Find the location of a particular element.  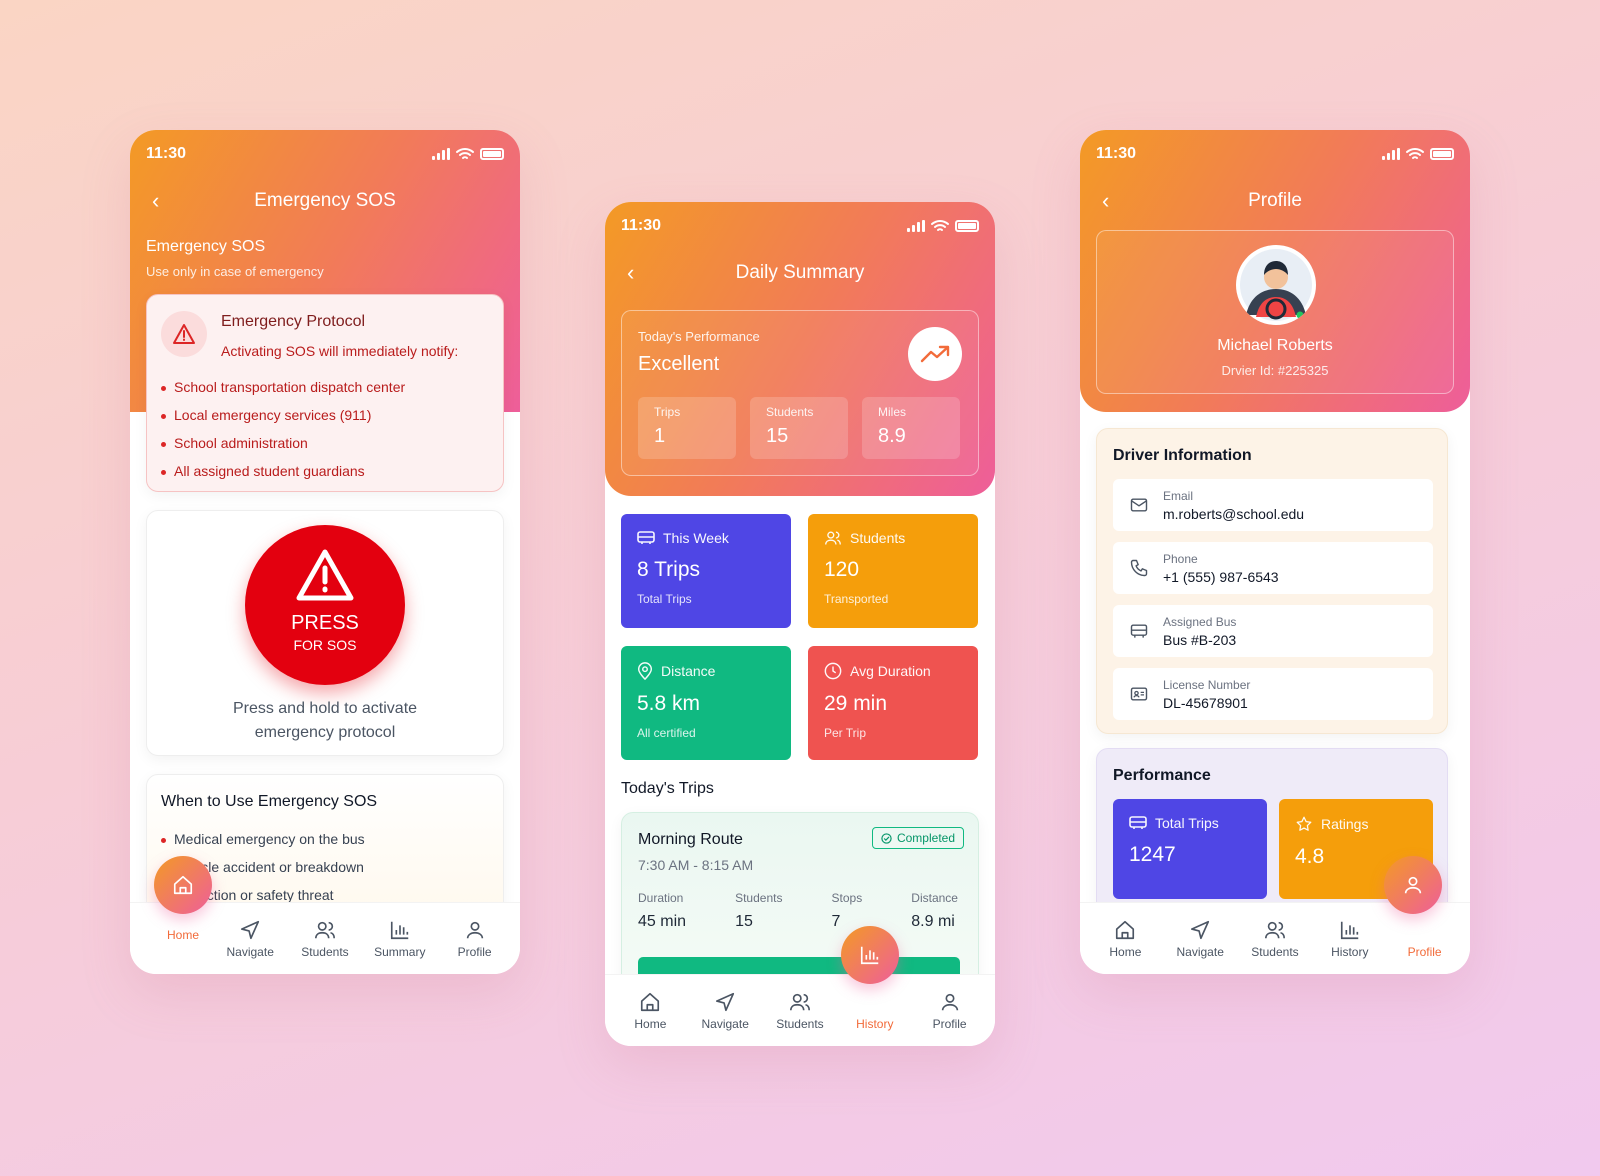

driver-id: Drvier Id: #225325 is located at coordinates (1275, 370).